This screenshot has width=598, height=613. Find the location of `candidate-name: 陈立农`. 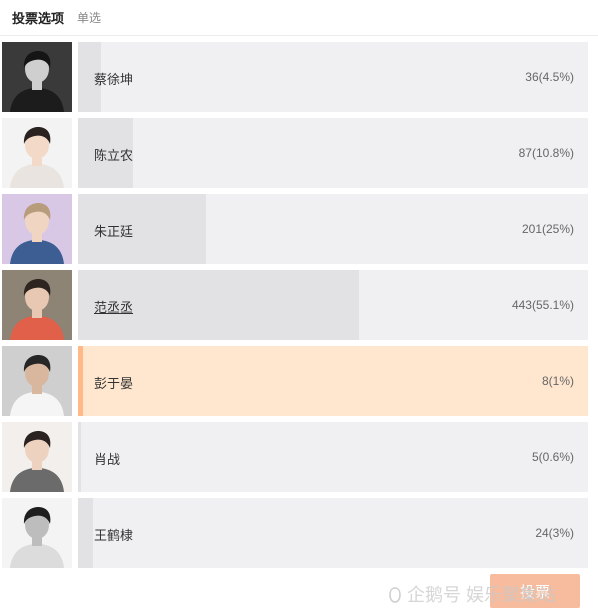

candidate-name: 陈立农 is located at coordinates (114, 155).